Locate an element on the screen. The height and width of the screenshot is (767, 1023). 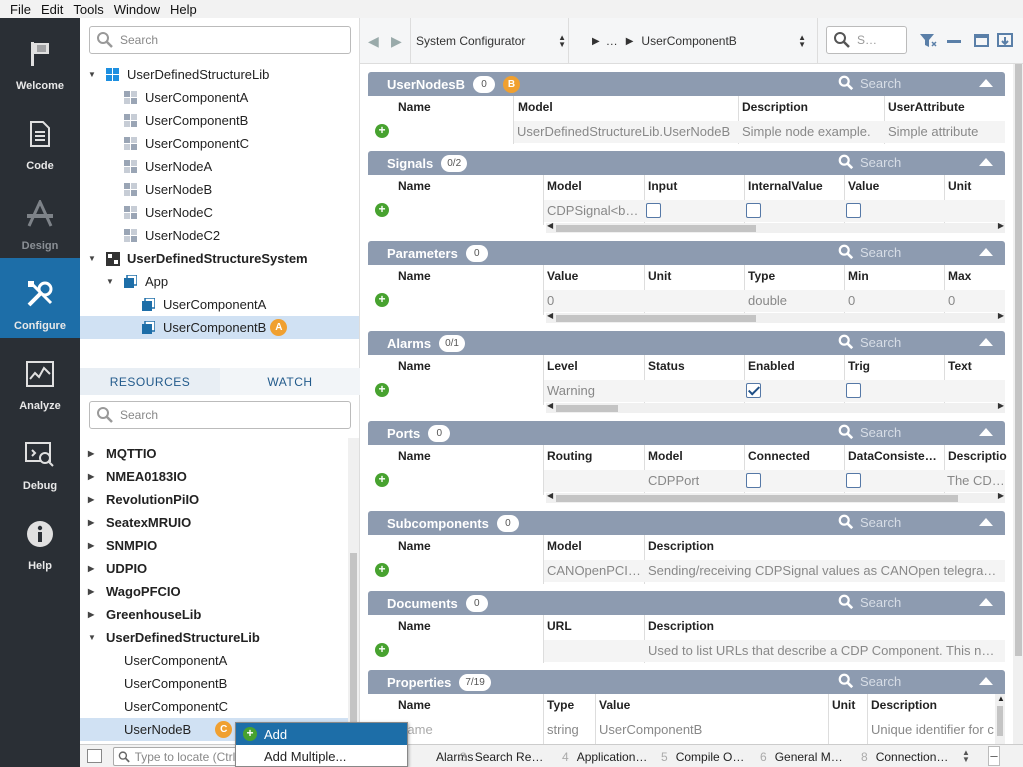
column-header: Status is located at coordinates (666, 366).